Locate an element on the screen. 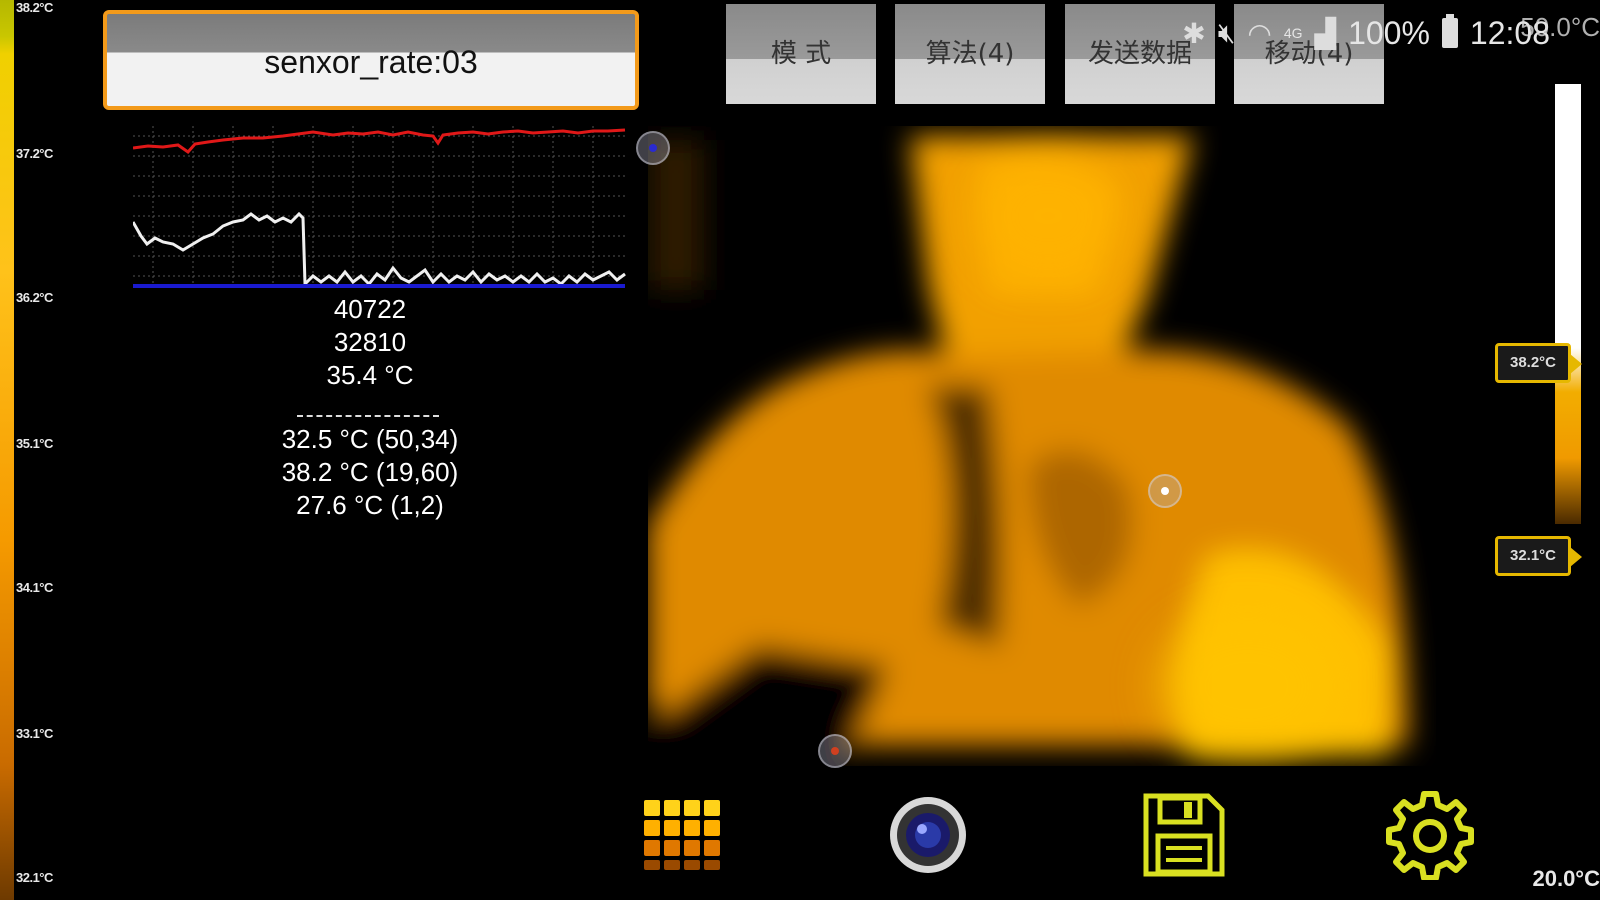 The height and width of the screenshot is (900, 1600). scale-label: 34.1°C is located at coordinates (34, 587).